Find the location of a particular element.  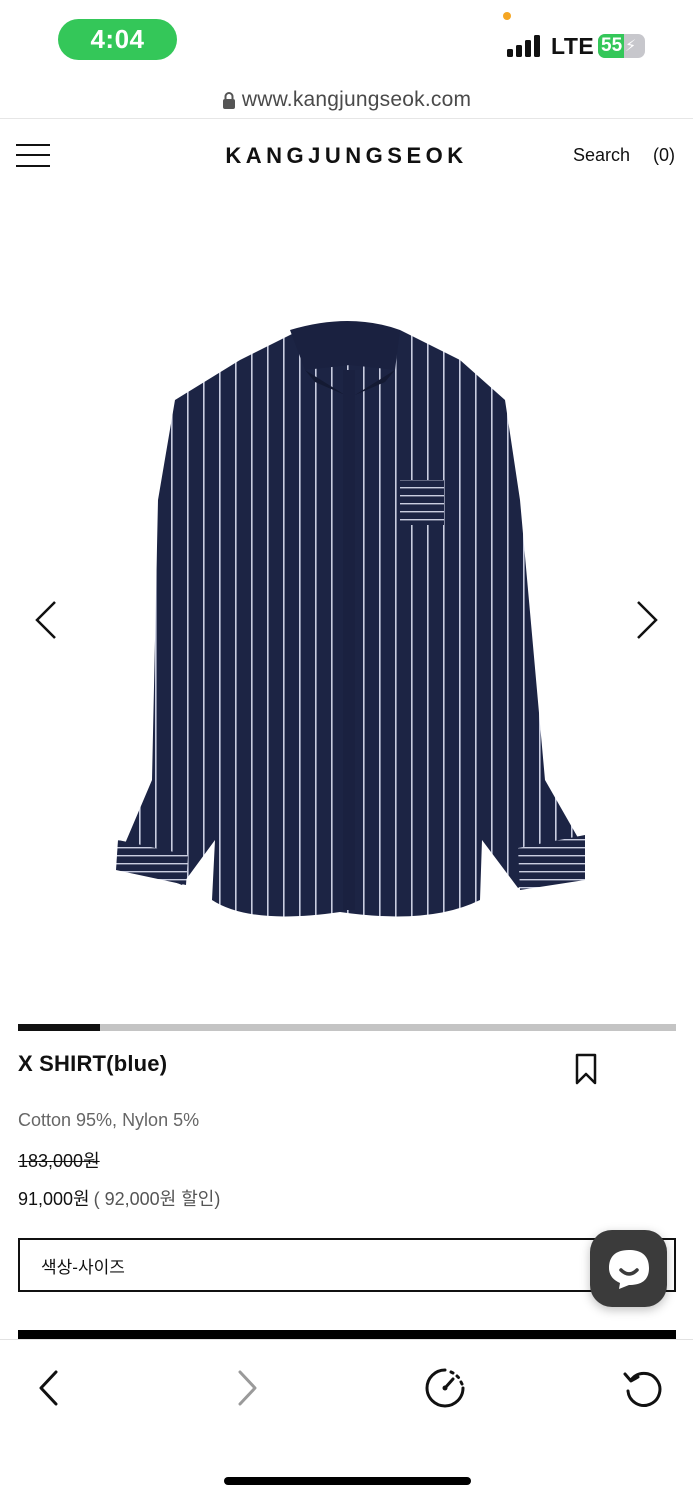

carousel-prev-icon is located at coordinates (46, 620).